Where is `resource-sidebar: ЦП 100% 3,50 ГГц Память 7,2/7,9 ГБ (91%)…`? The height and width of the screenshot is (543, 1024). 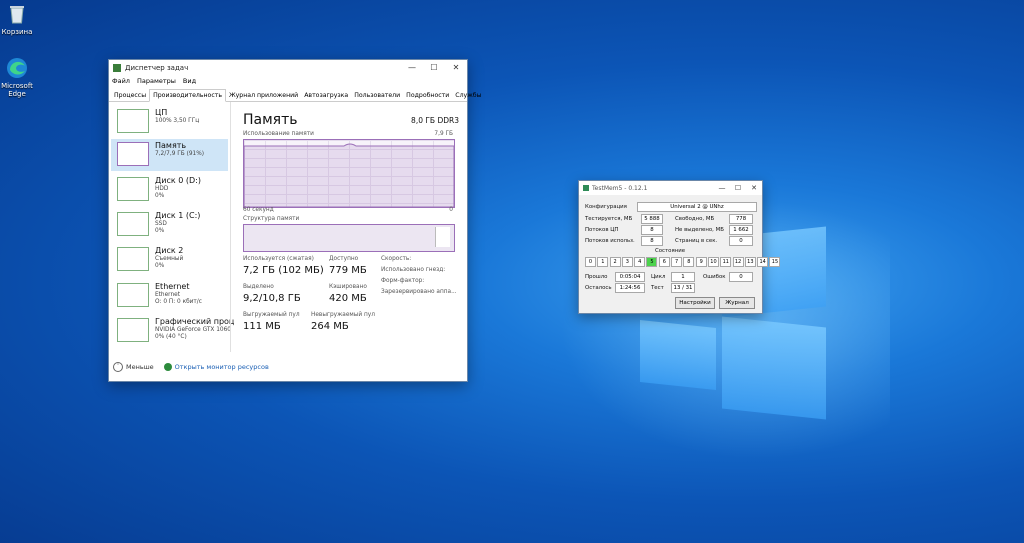
resource-sidebar: ЦП 100% 3,50 ГГц Память 7,2/7,9 ГБ (91%)… is located at coordinates (171, 226).